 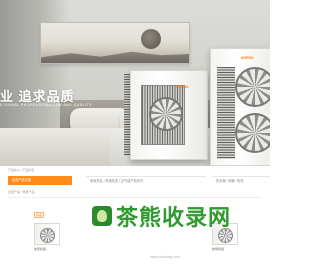 I want to click on watermark: 茶熊收录网, so click(x=161, y=216).